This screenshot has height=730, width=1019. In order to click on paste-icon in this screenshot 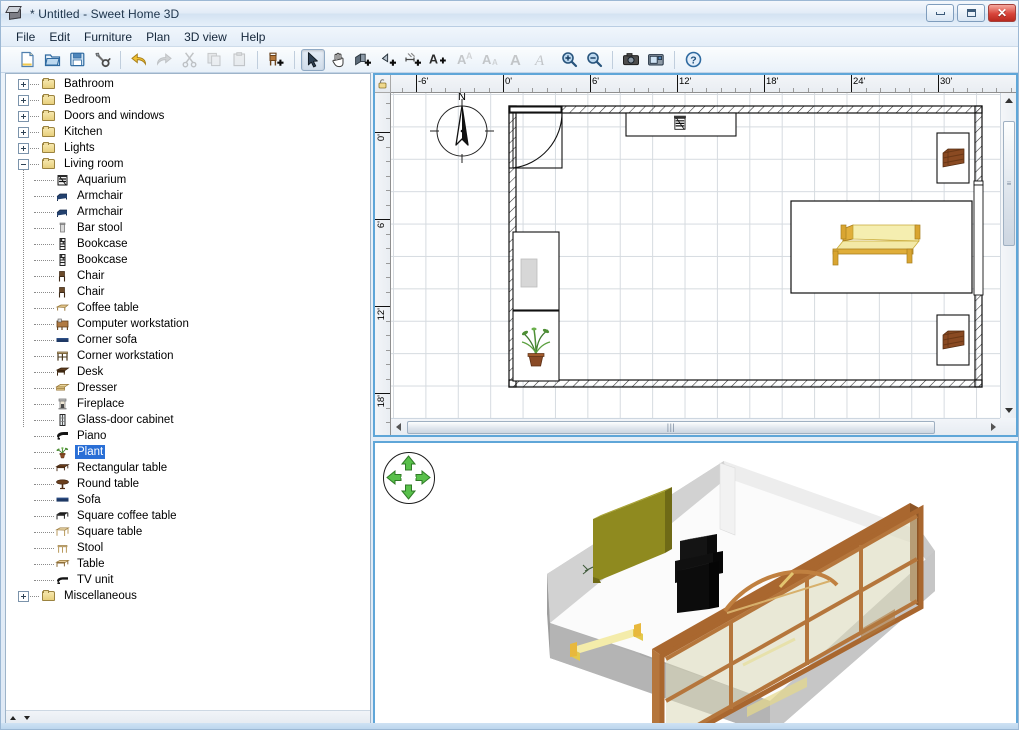, I will do `click(239, 60)`.